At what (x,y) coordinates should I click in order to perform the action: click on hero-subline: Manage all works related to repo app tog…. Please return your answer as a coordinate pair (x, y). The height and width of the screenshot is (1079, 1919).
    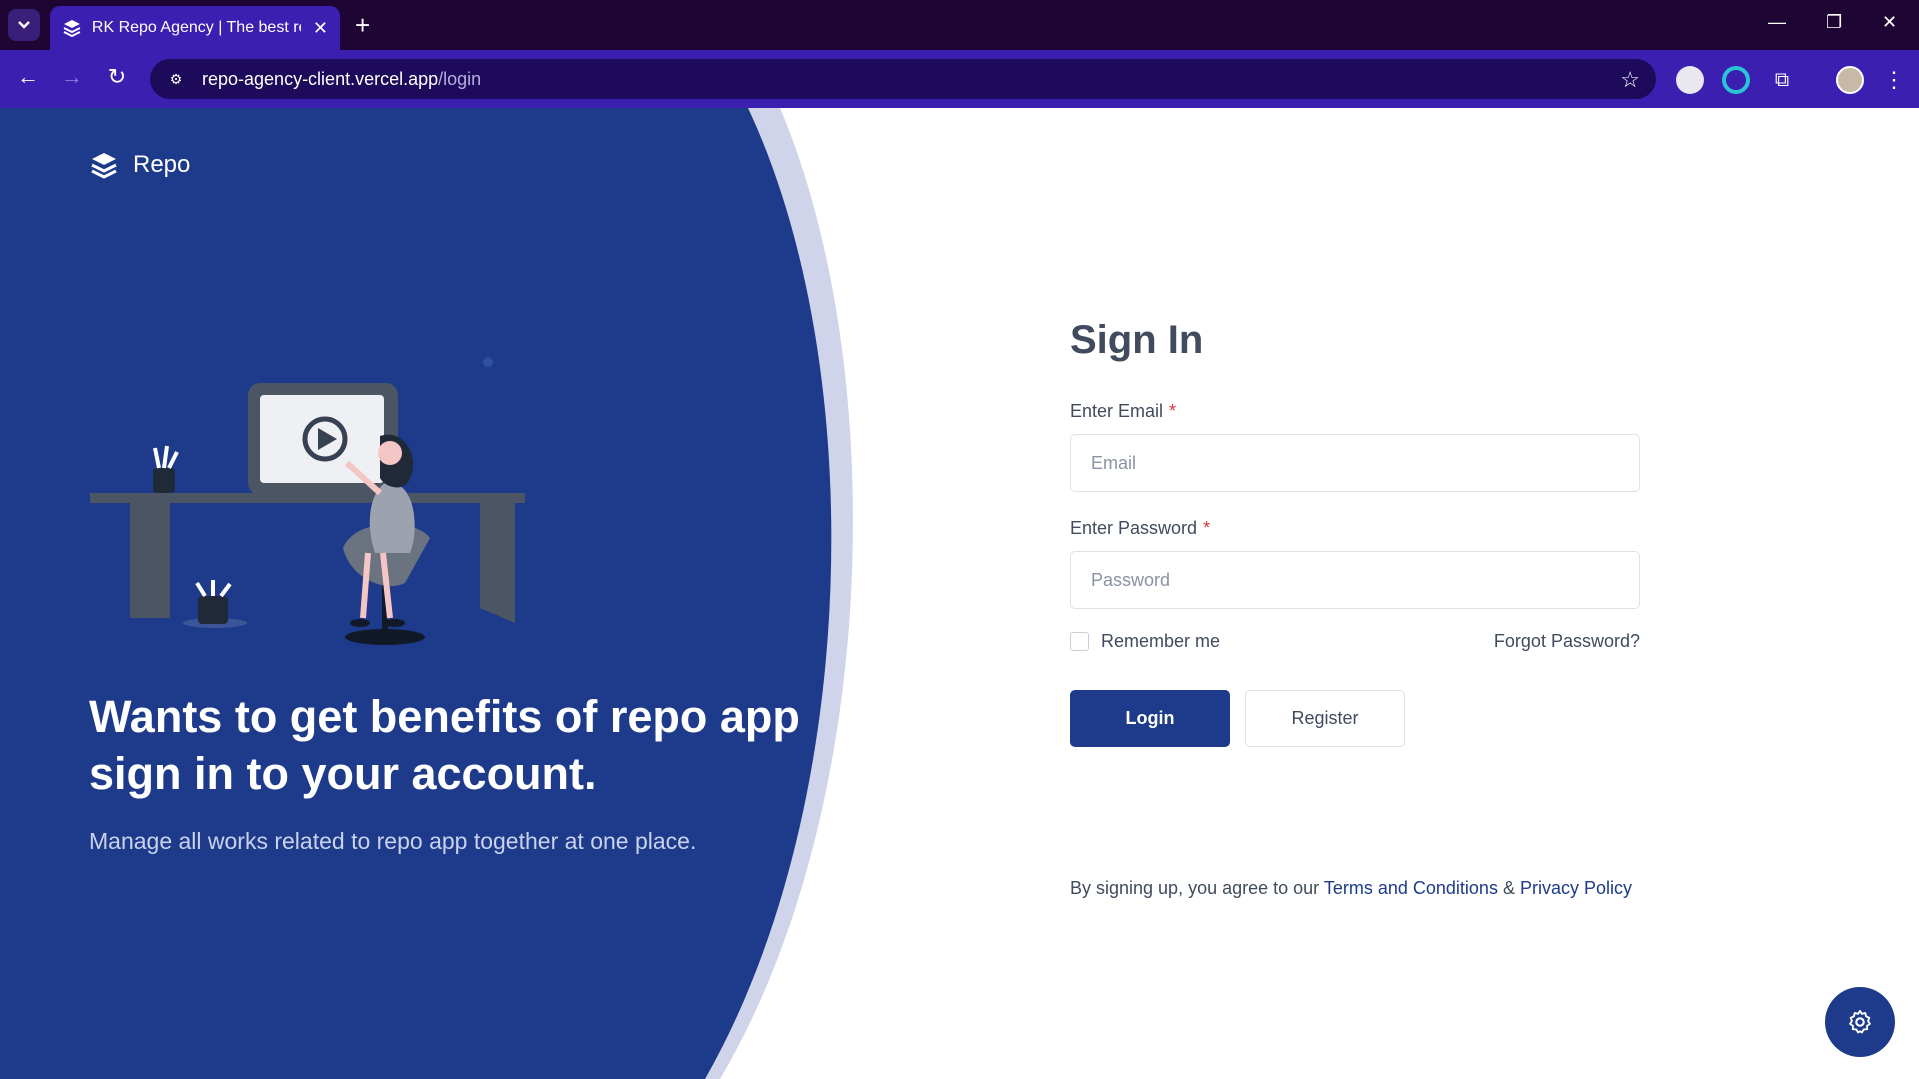
    Looking at the image, I should click on (393, 841).